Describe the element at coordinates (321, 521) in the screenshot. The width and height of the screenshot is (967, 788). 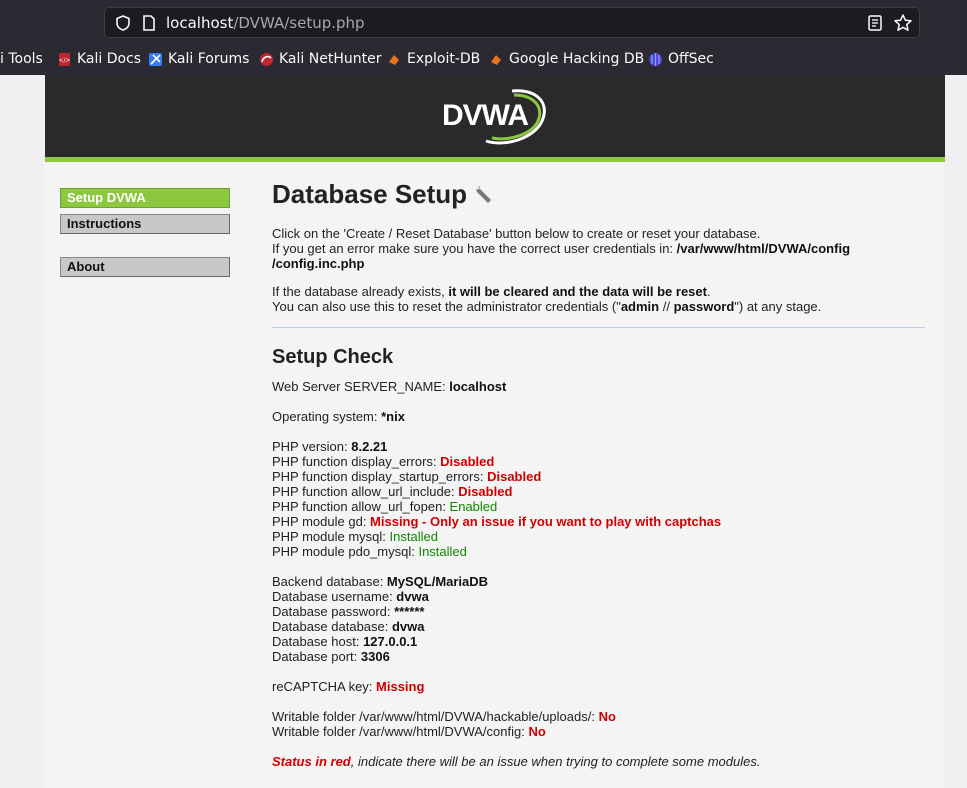
I see `gd-label: PHP module gd:` at that location.